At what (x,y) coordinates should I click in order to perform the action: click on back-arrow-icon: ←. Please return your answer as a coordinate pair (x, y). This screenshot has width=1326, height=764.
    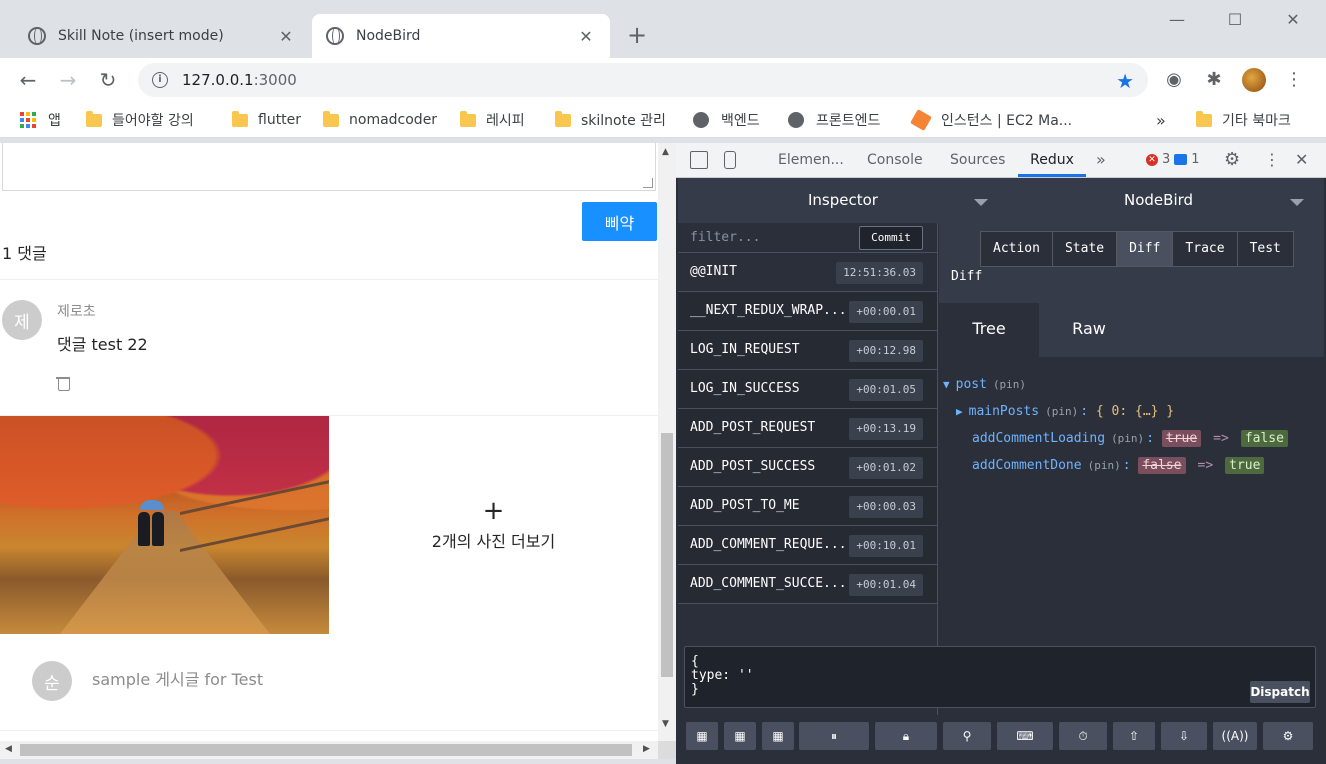
    Looking at the image, I should click on (28, 80).